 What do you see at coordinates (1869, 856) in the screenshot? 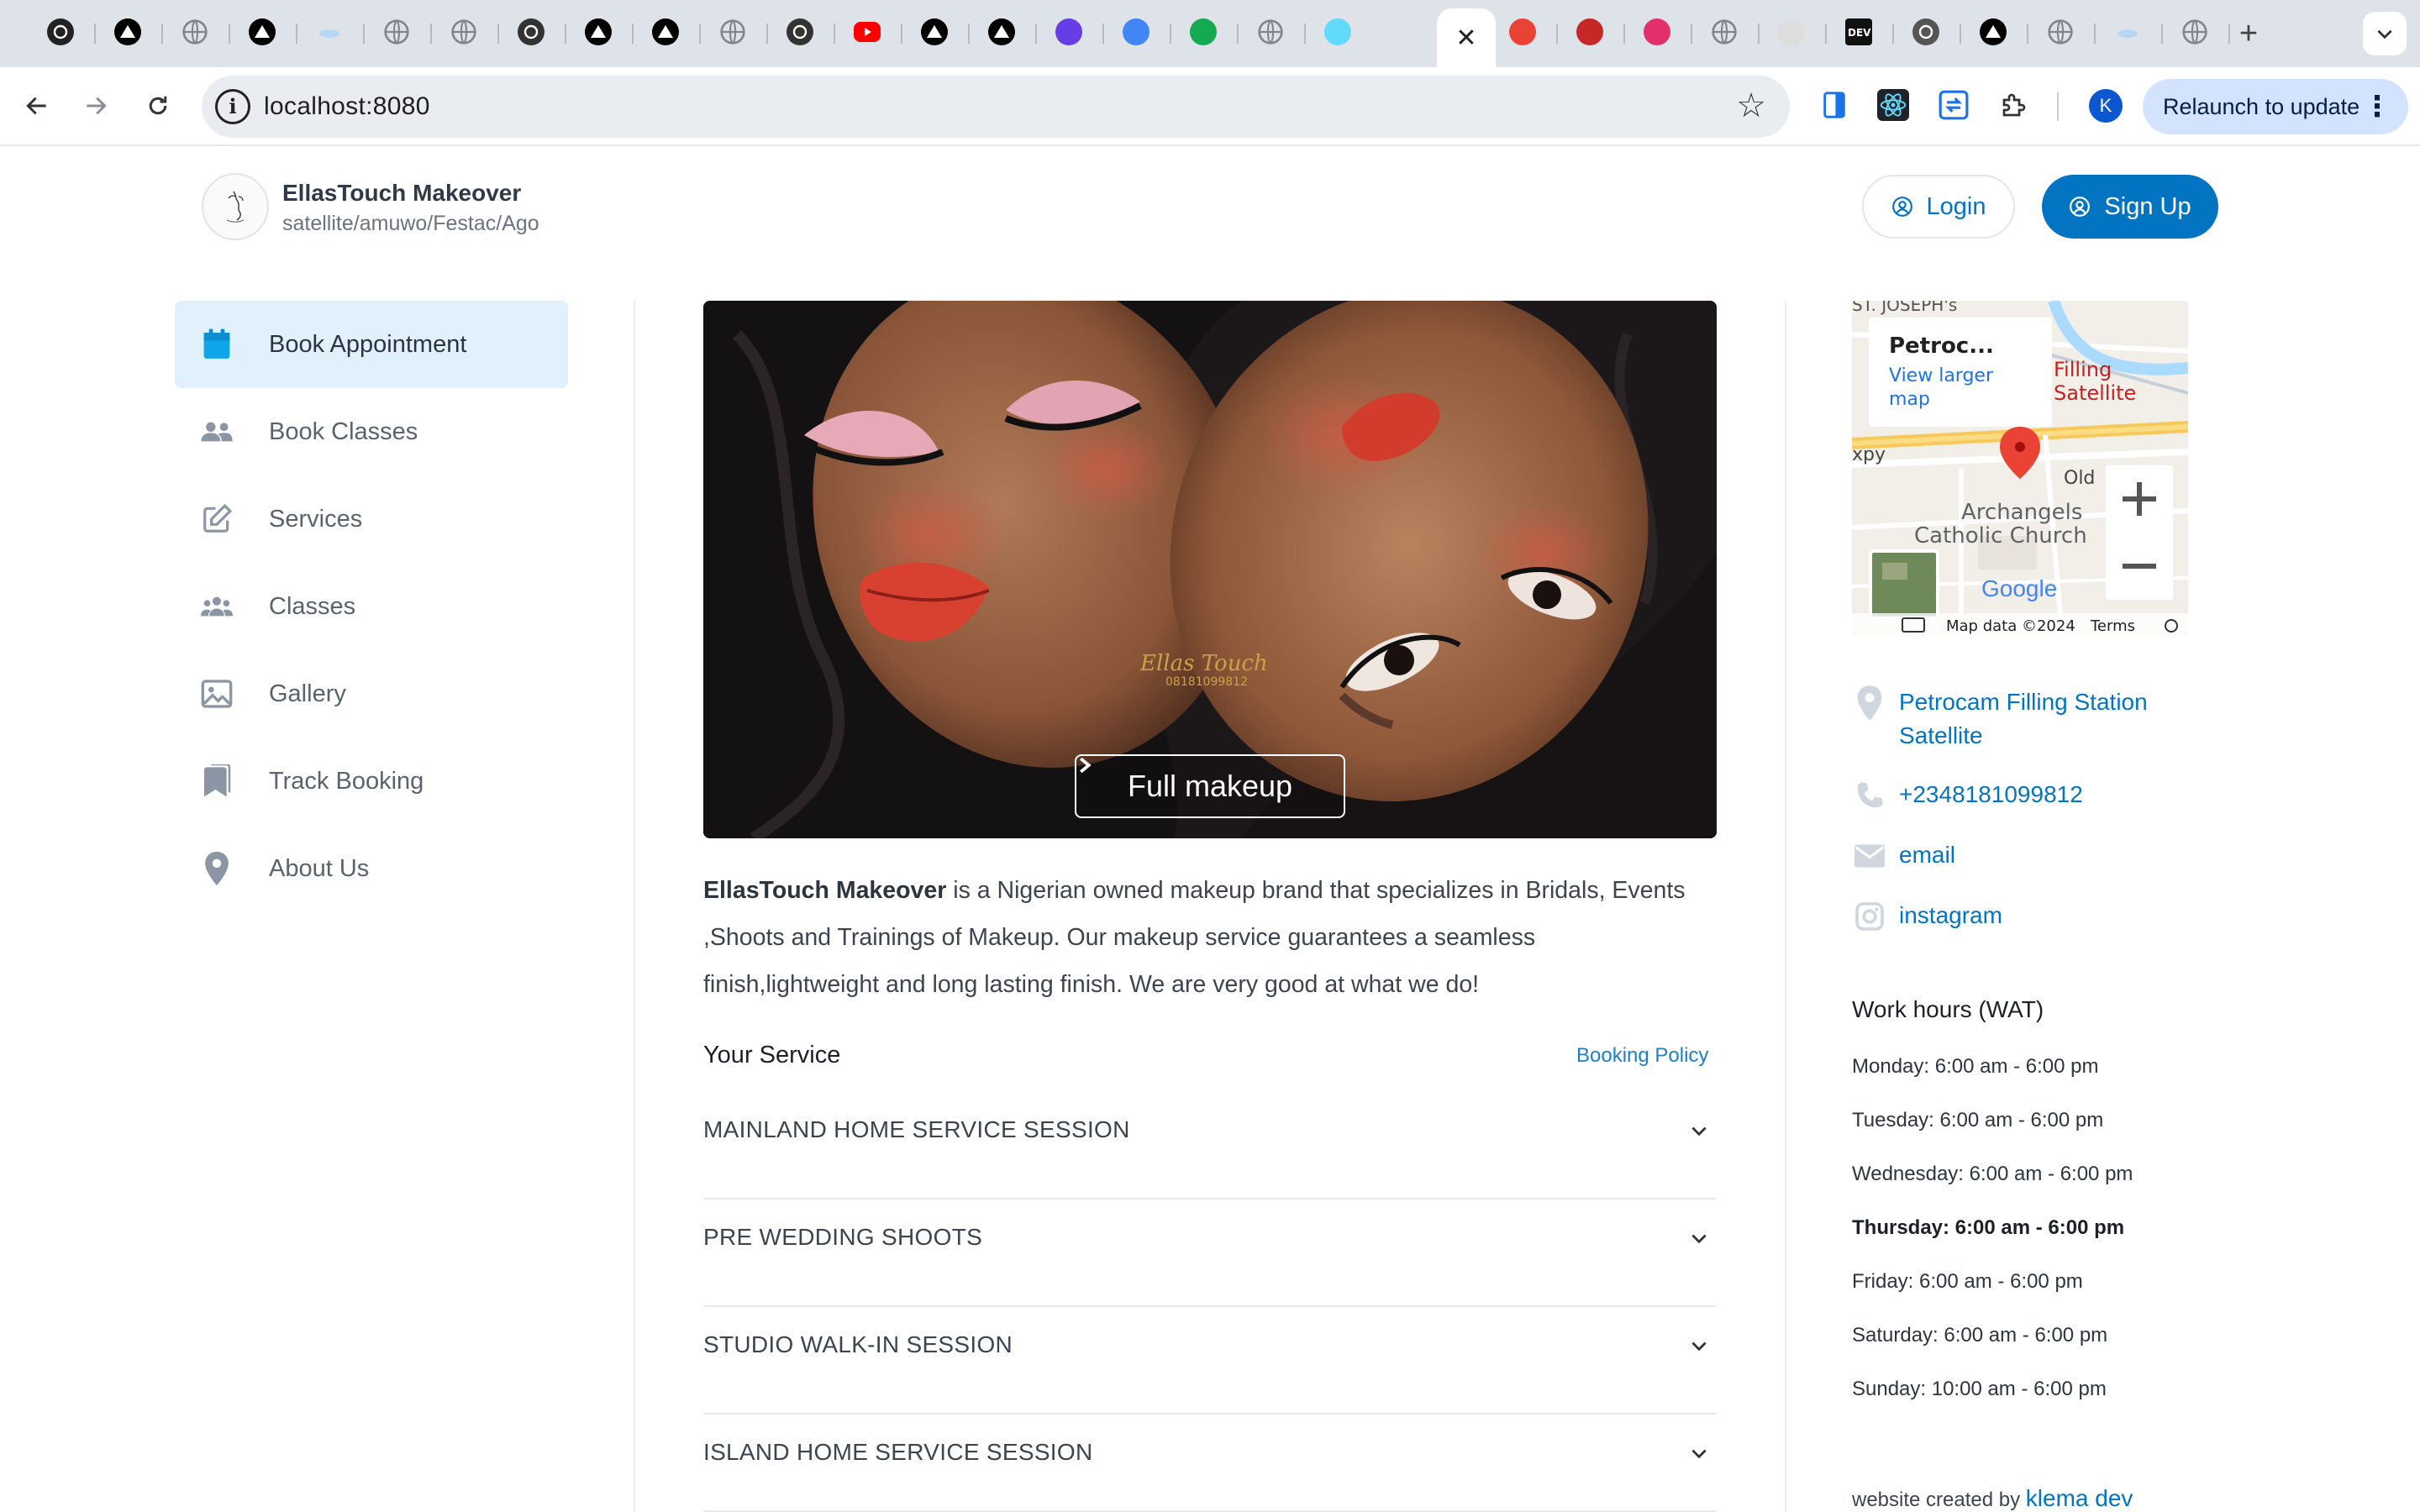
I see `email-icon` at bounding box center [1869, 856].